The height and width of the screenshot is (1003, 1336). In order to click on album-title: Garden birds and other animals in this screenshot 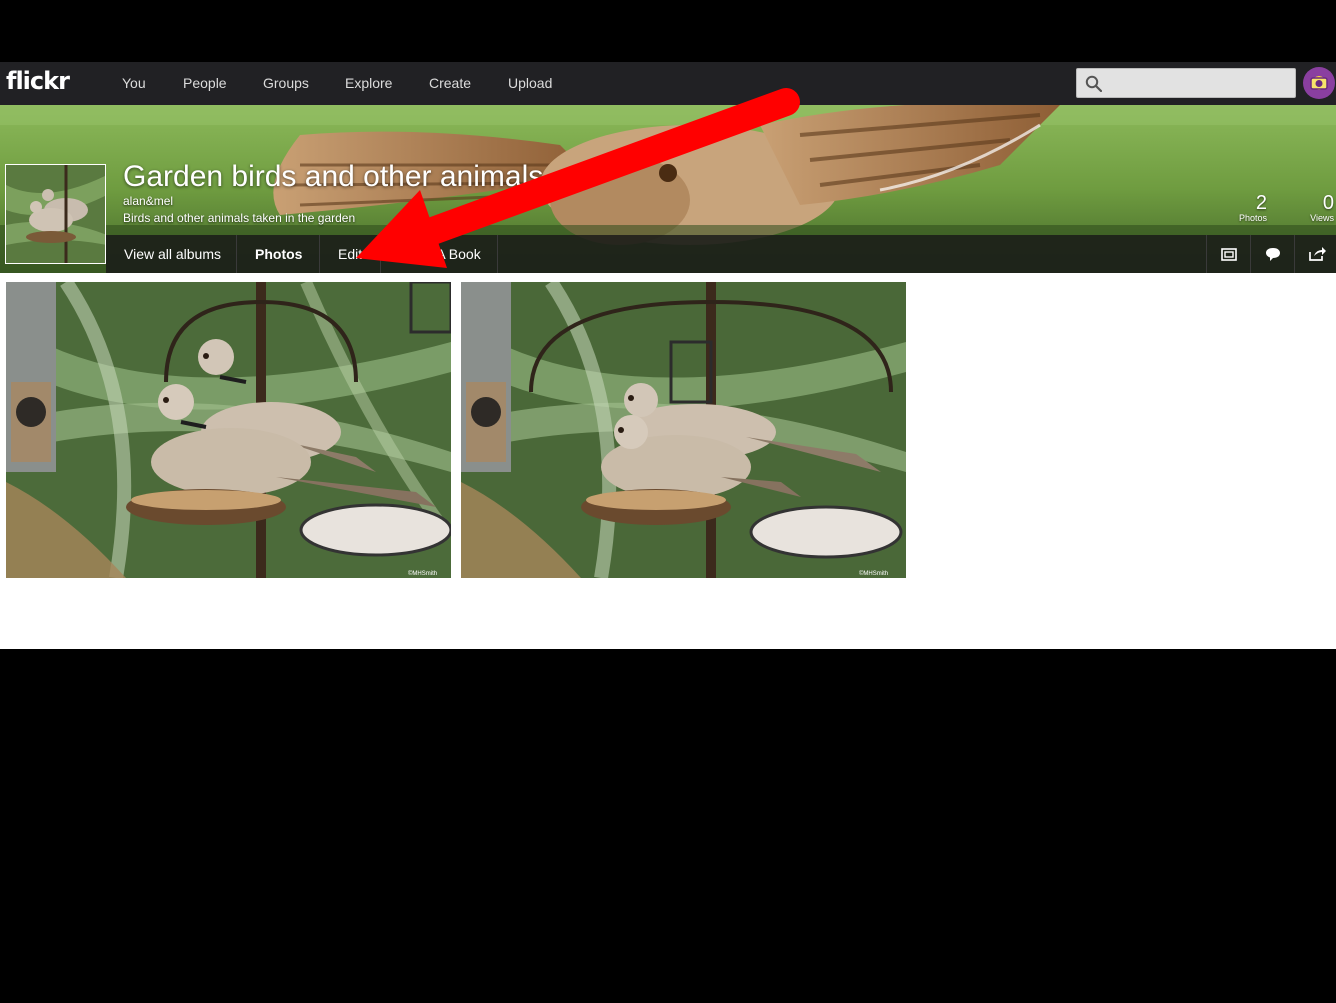, I will do `click(333, 176)`.